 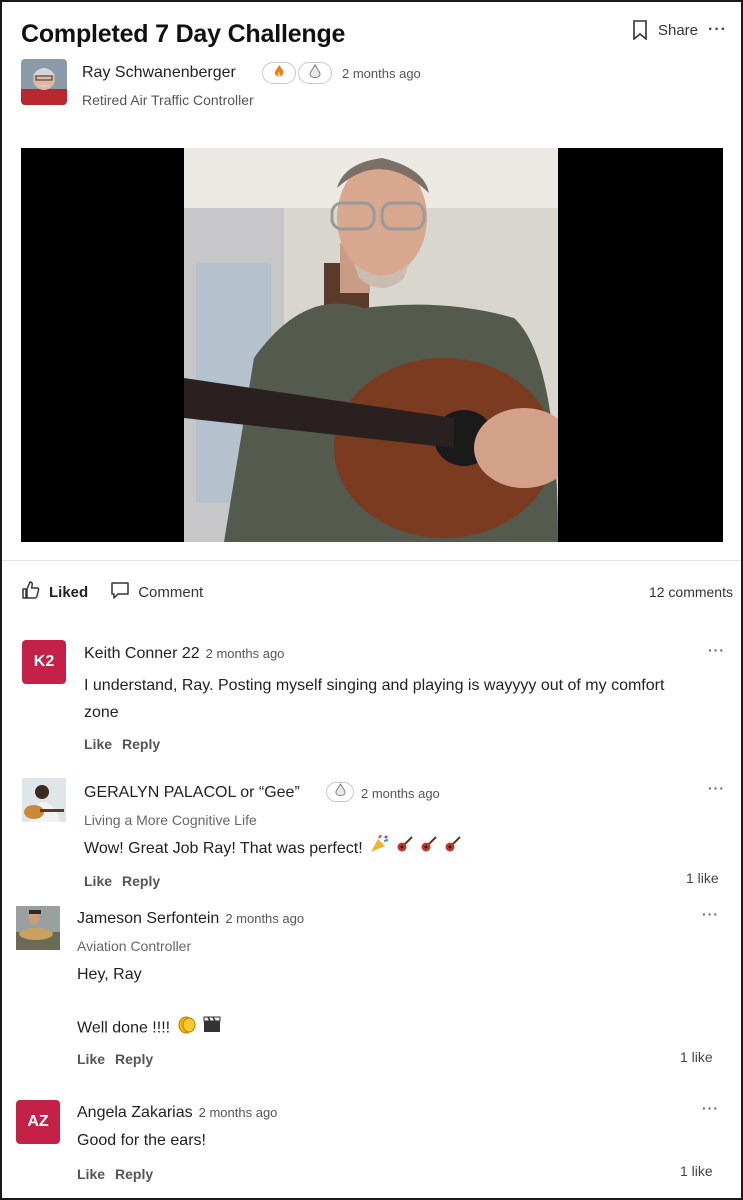 I want to click on comment-text: Wow! Great Job Ray! That was perfect!, so click(x=223, y=848).